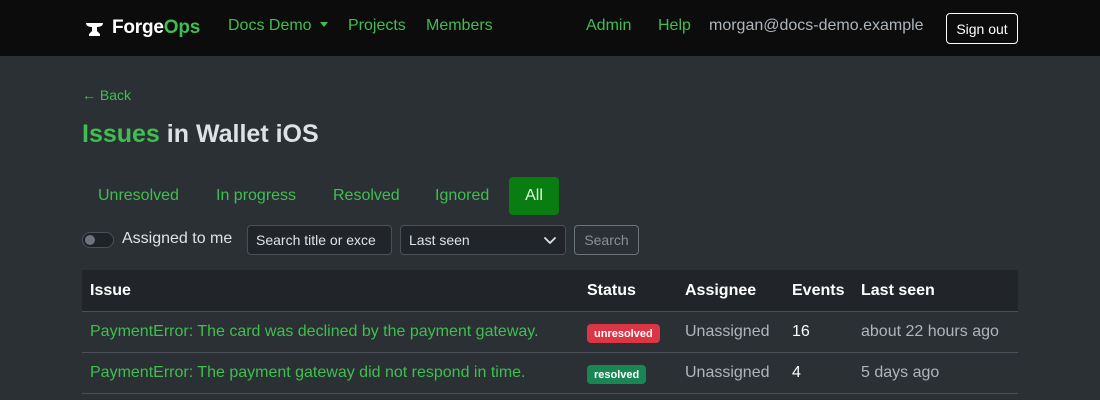 This screenshot has width=1100, height=400. What do you see at coordinates (534, 196) in the screenshot?
I see `tab-all: All` at bounding box center [534, 196].